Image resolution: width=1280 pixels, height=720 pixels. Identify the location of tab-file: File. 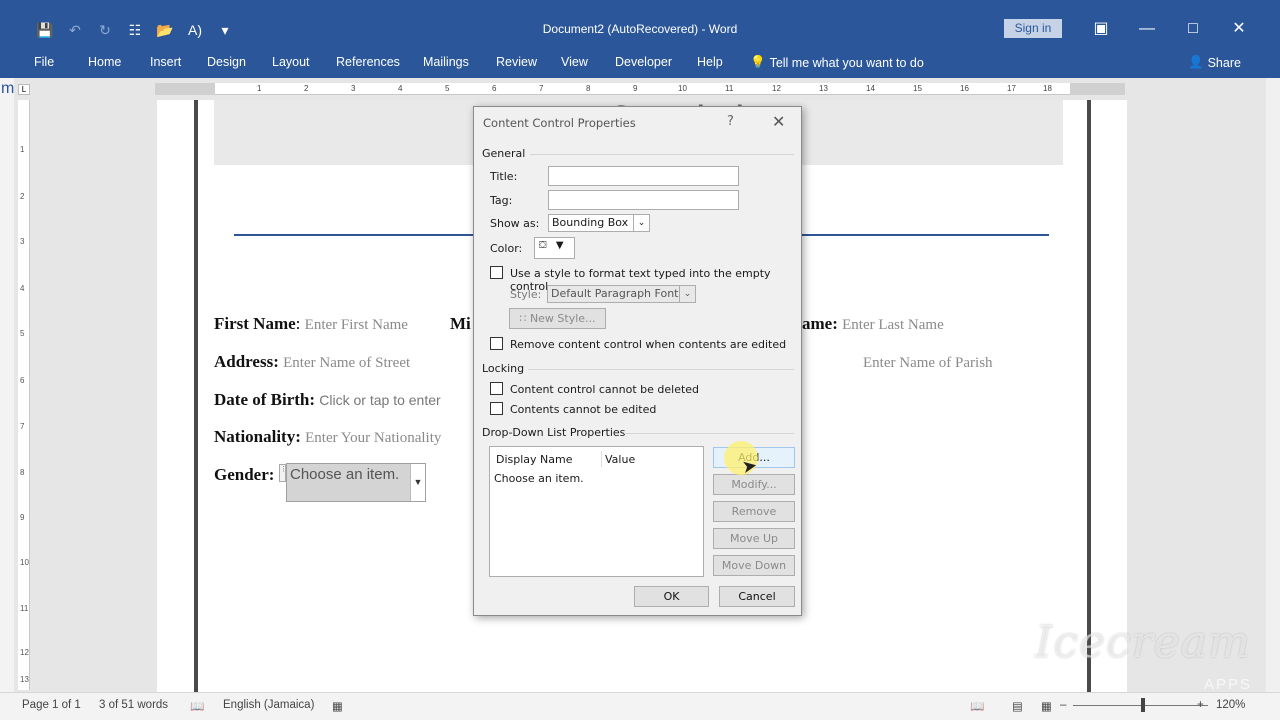
(44, 62).